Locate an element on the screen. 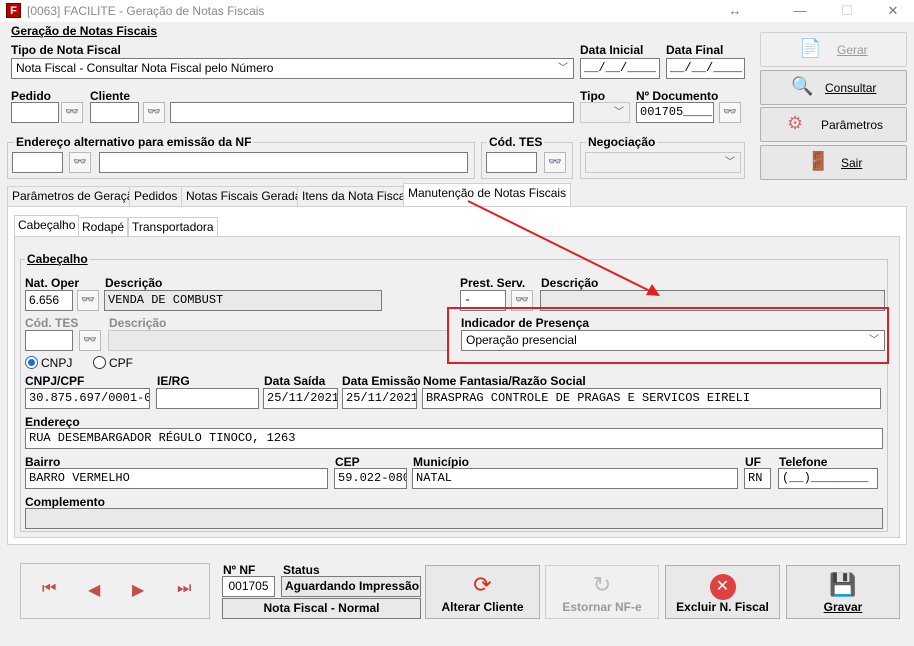  magnifier-icon: 🔍 is located at coordinates (802, 86).